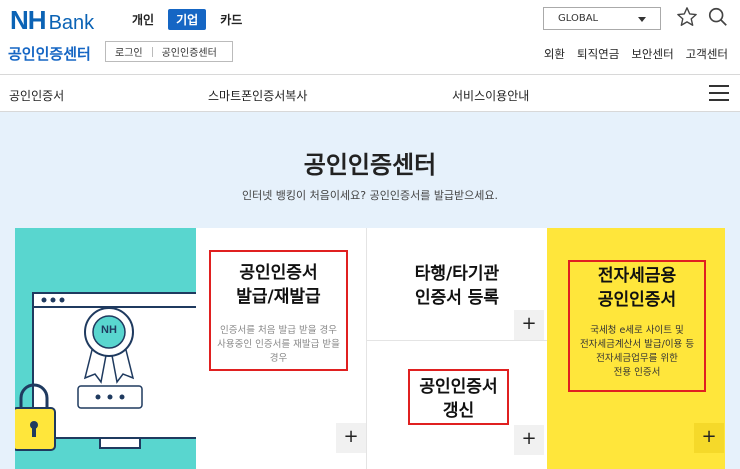 The width and height of the screenshot is (740, 469). I want to click on global-language-select: GLOBAL, so click(602, 18).